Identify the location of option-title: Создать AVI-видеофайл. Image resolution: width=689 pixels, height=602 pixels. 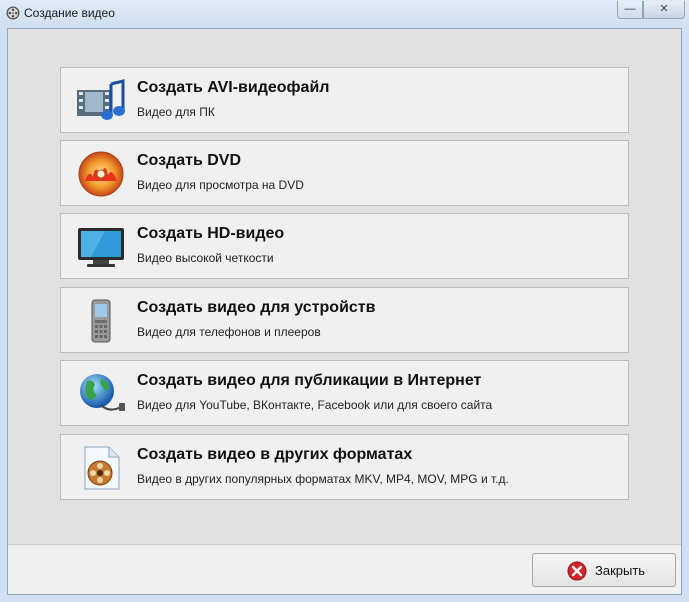
(233, 87).